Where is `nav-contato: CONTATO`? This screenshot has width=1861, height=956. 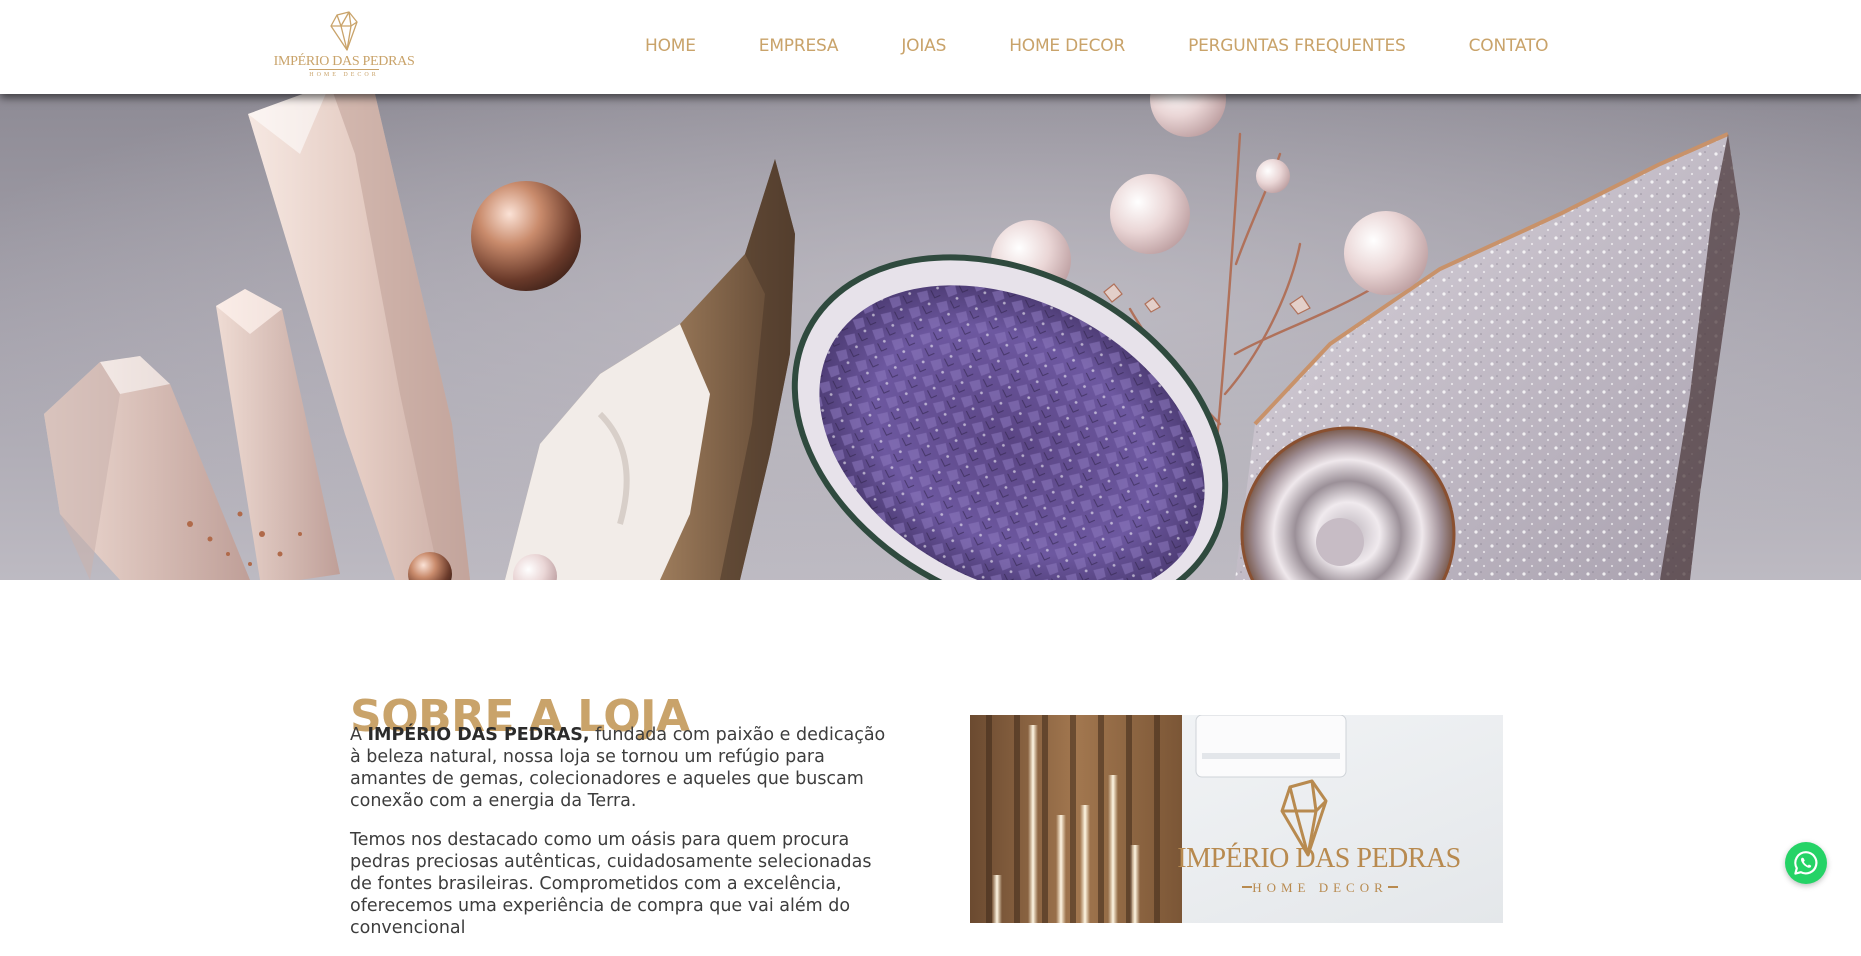
nav-contato: CONTATO is located at coordinates (1509, 46).